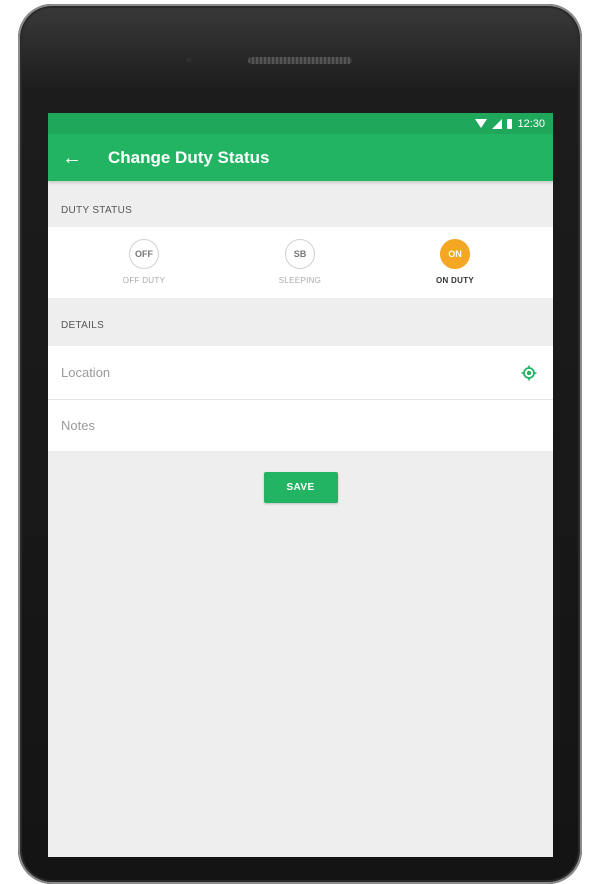 Image resolution: width=589 pixels, height=884 pixels. I want to click on duty-status-section-label: DUTY STATUS, so click(97, 210).